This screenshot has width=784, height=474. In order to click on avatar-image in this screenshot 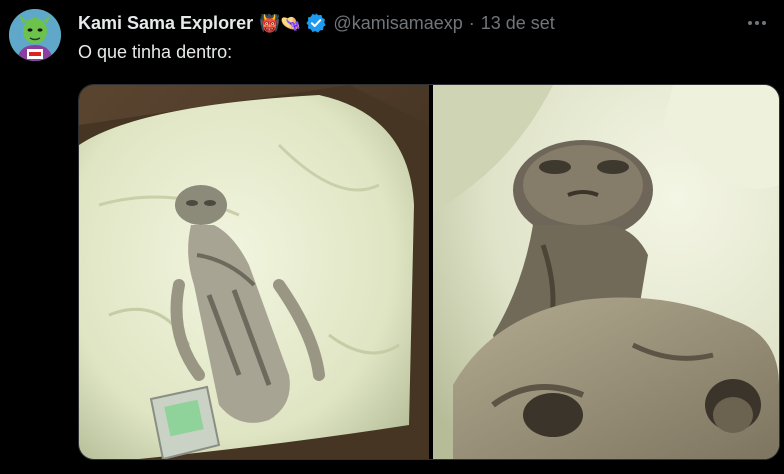, I will do `click(35, 35)`.